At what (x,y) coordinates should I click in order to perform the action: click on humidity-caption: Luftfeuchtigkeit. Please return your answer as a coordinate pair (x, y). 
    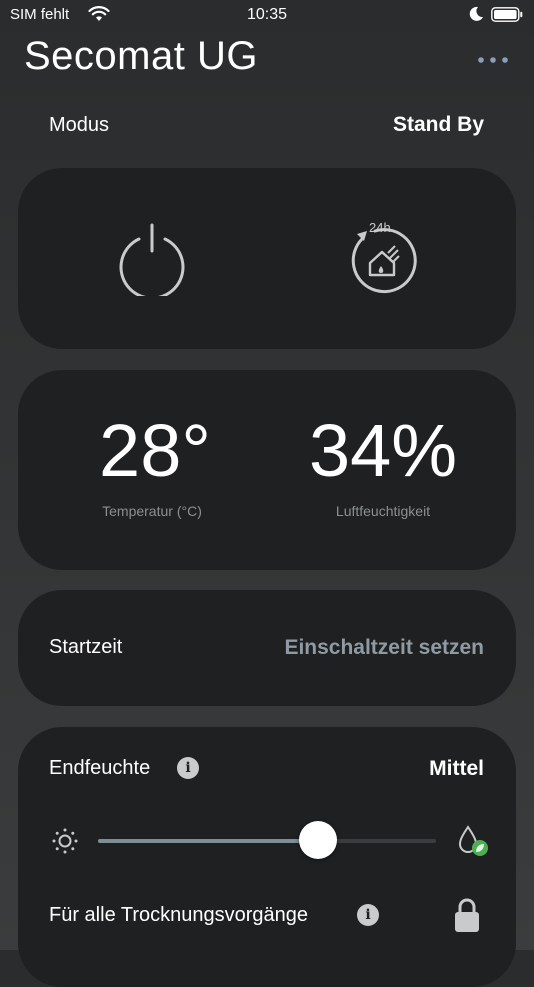
    Looking at the image, I should click on (383, 511).